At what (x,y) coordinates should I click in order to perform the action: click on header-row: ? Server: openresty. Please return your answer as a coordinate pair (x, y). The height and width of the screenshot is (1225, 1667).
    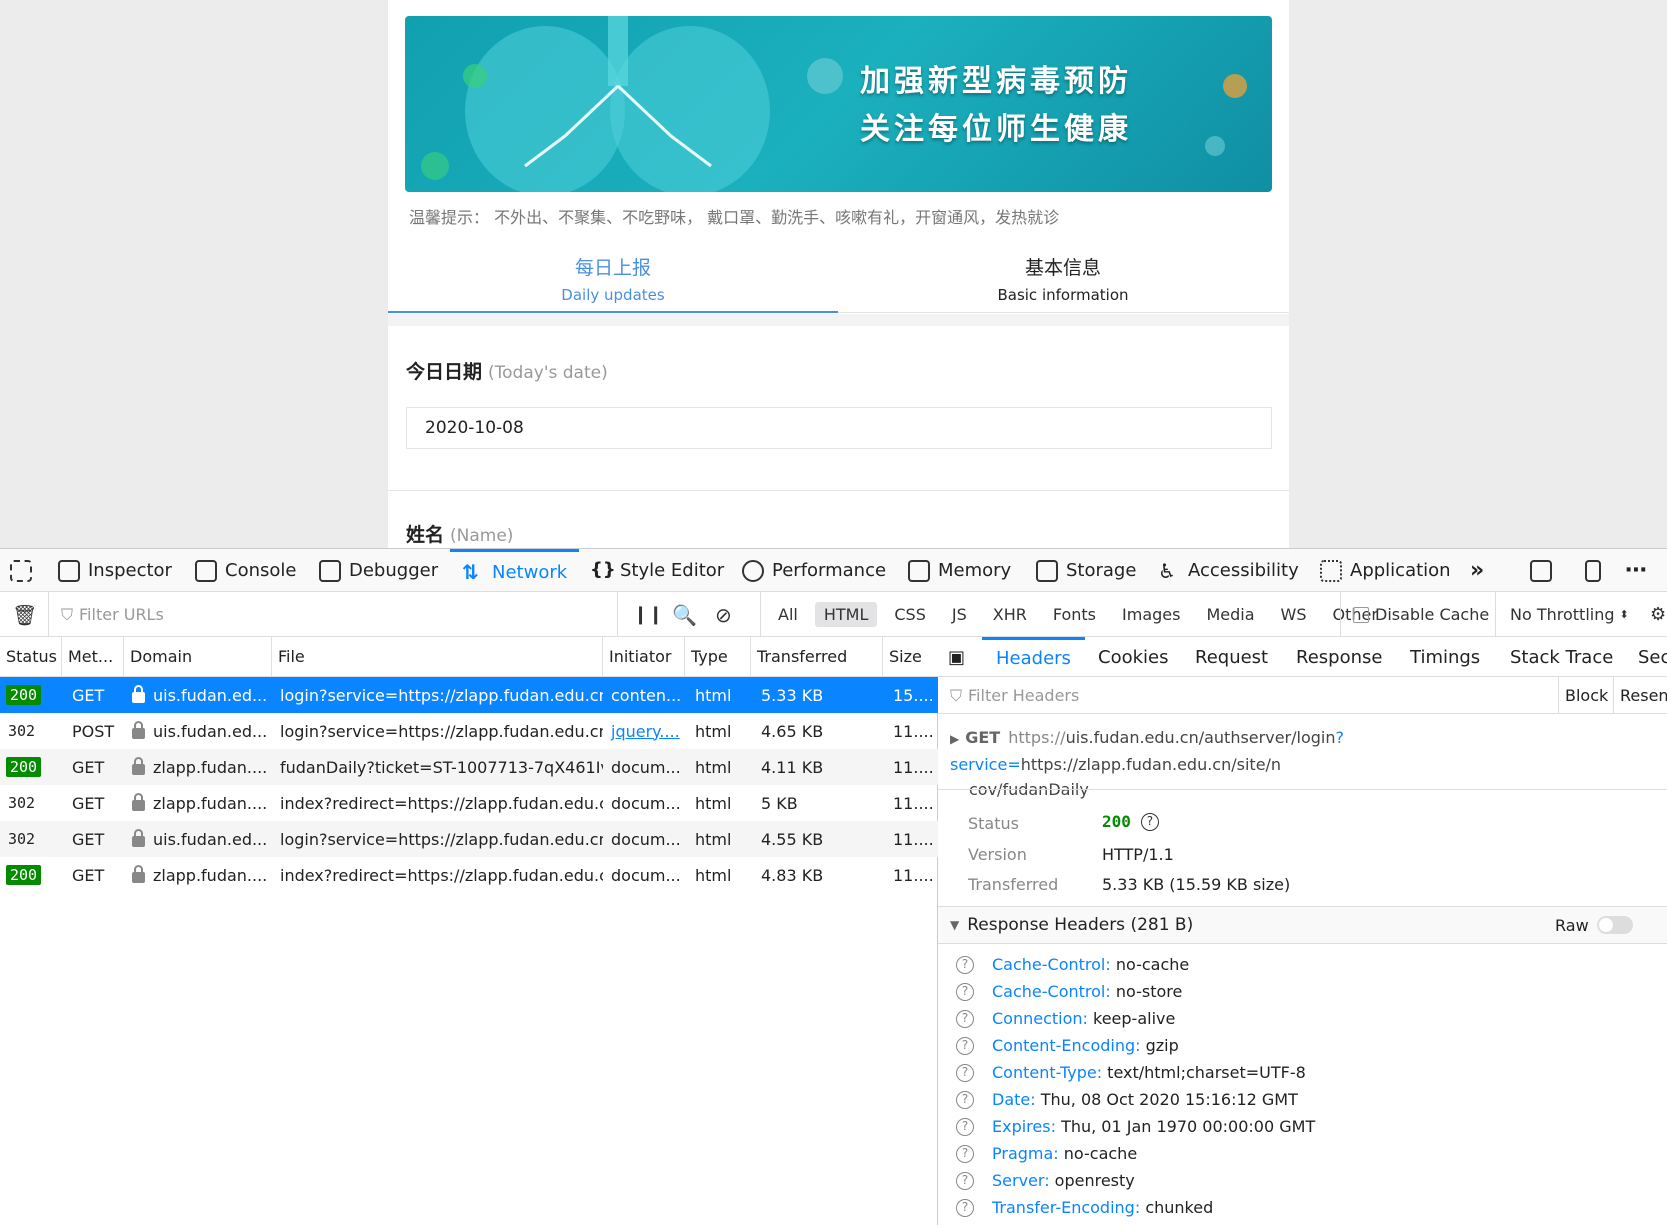
    Looking at the image, I should click on (1045, 1180).